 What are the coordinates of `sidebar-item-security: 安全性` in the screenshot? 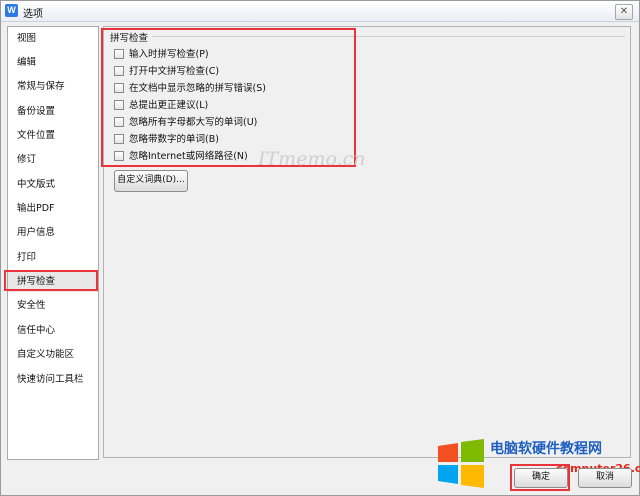 It's located at (53, 306).